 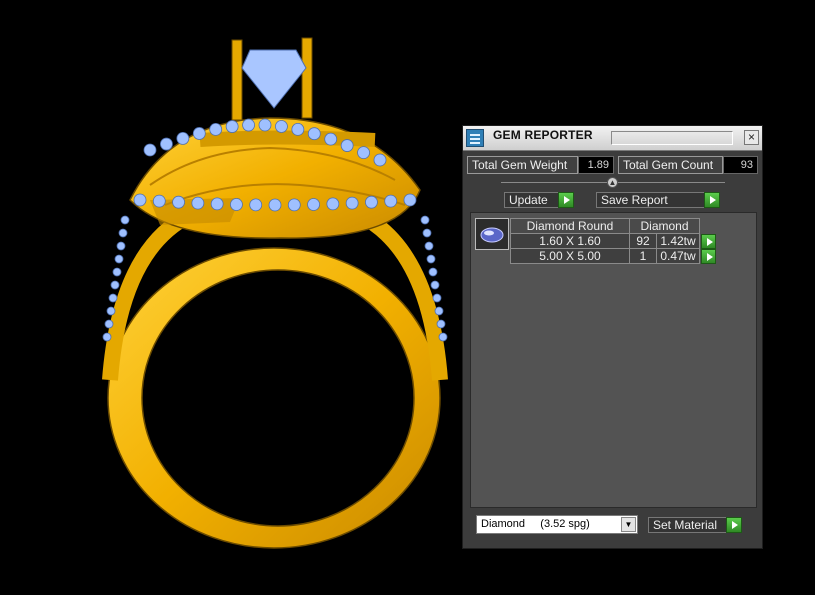 I want to click on table-row: 5.00 X 5.00 1 0.47tw, so click(x=614, y=256).